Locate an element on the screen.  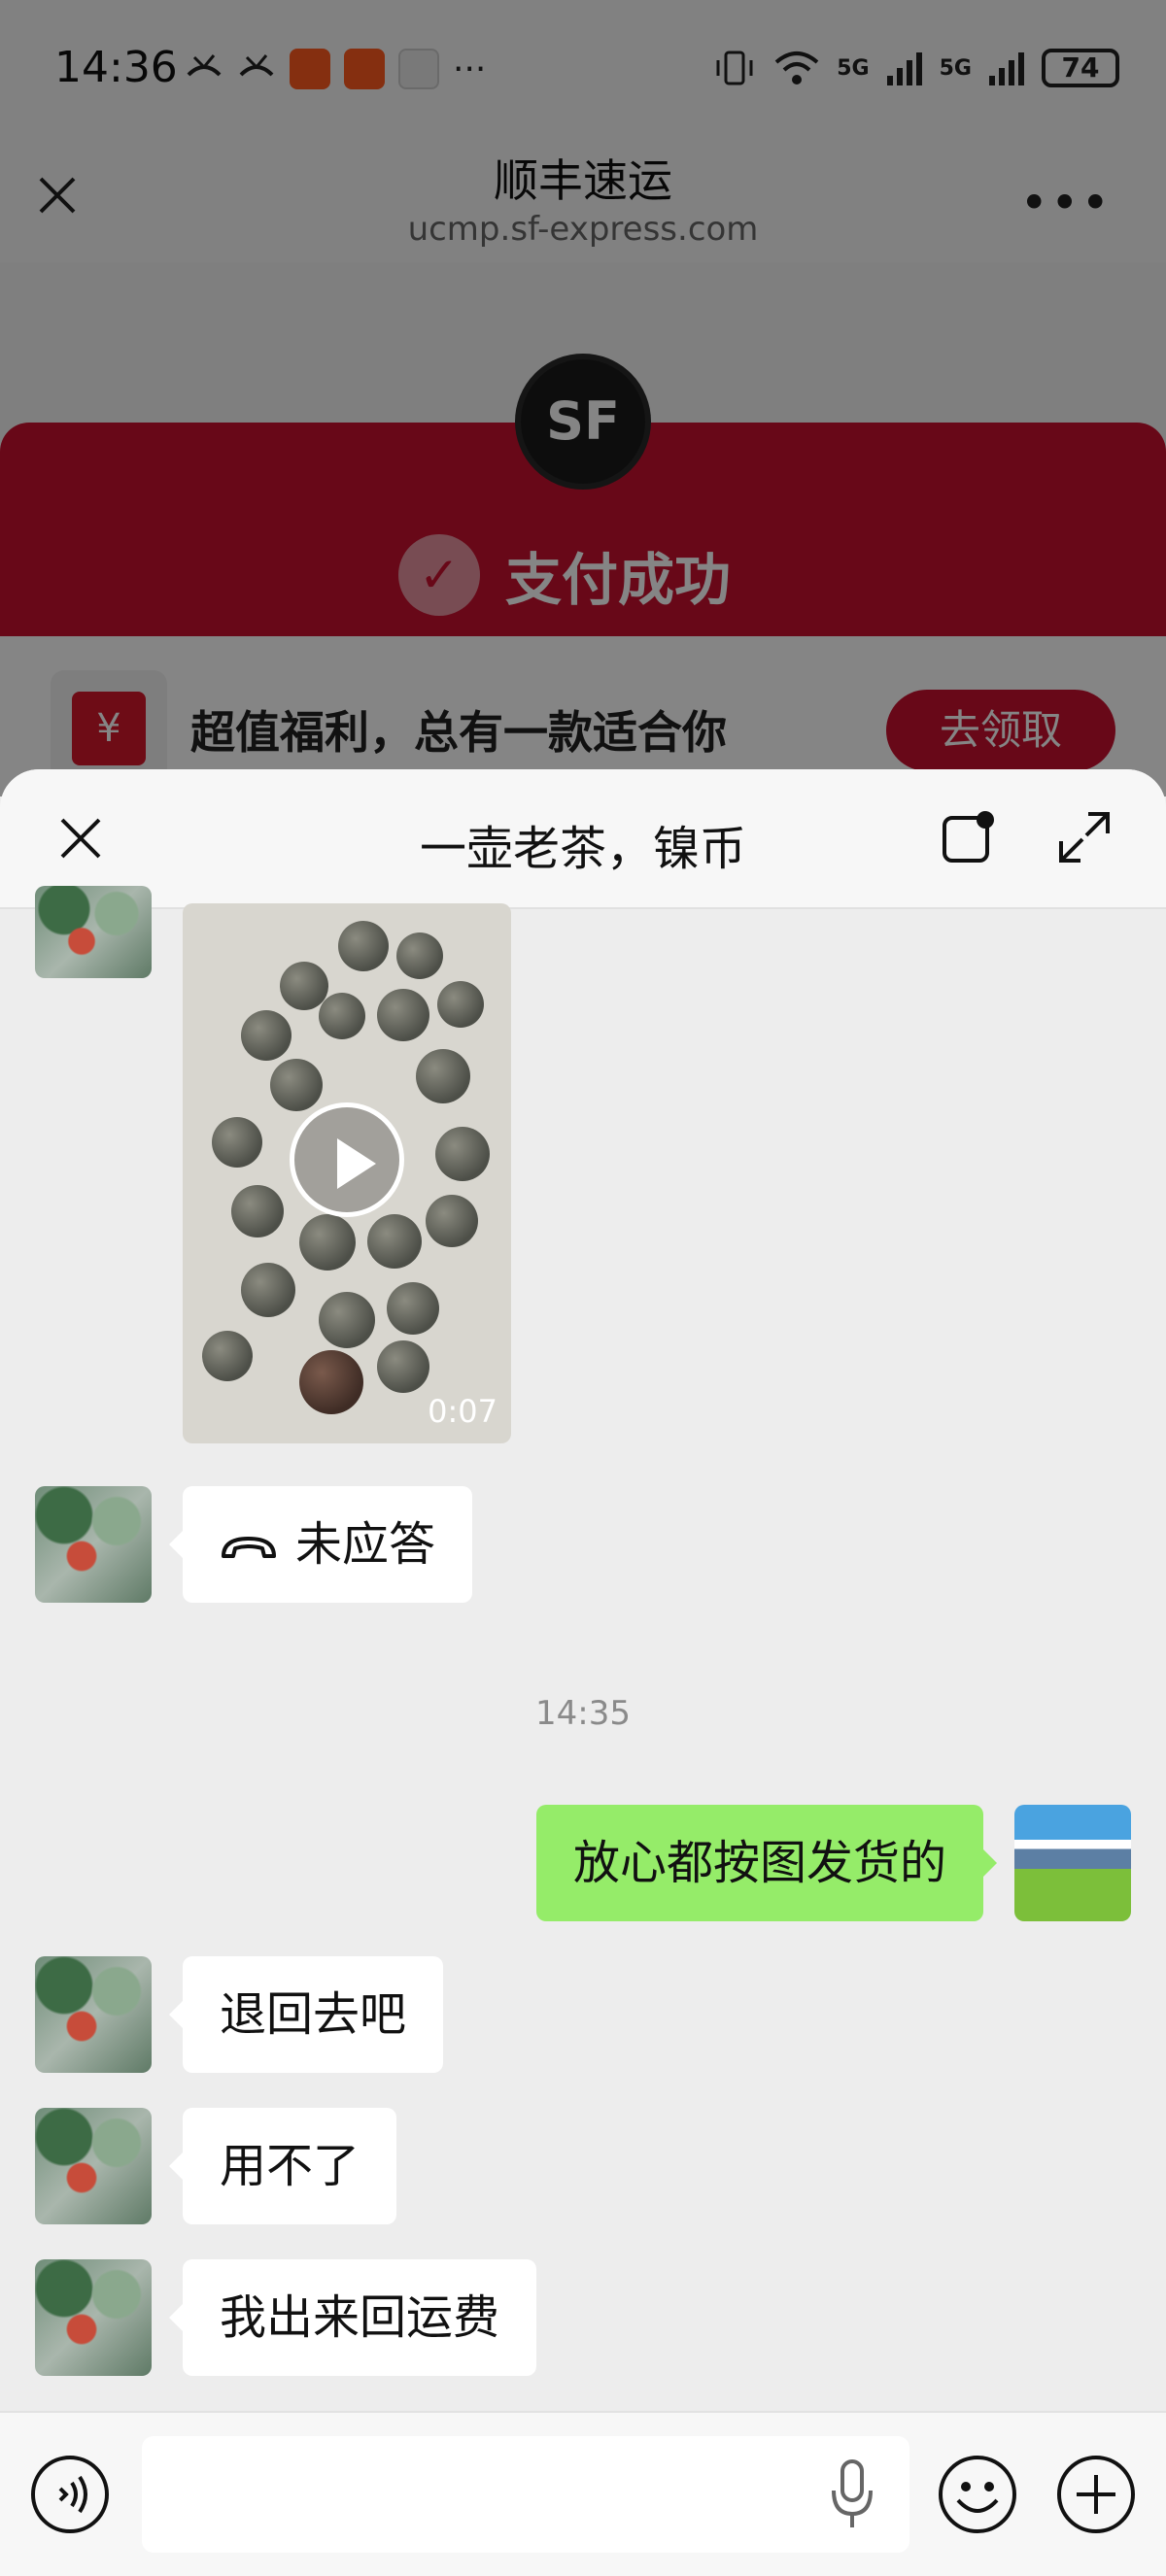
phone-hangup-icon is located at coordinates (249, 1547).